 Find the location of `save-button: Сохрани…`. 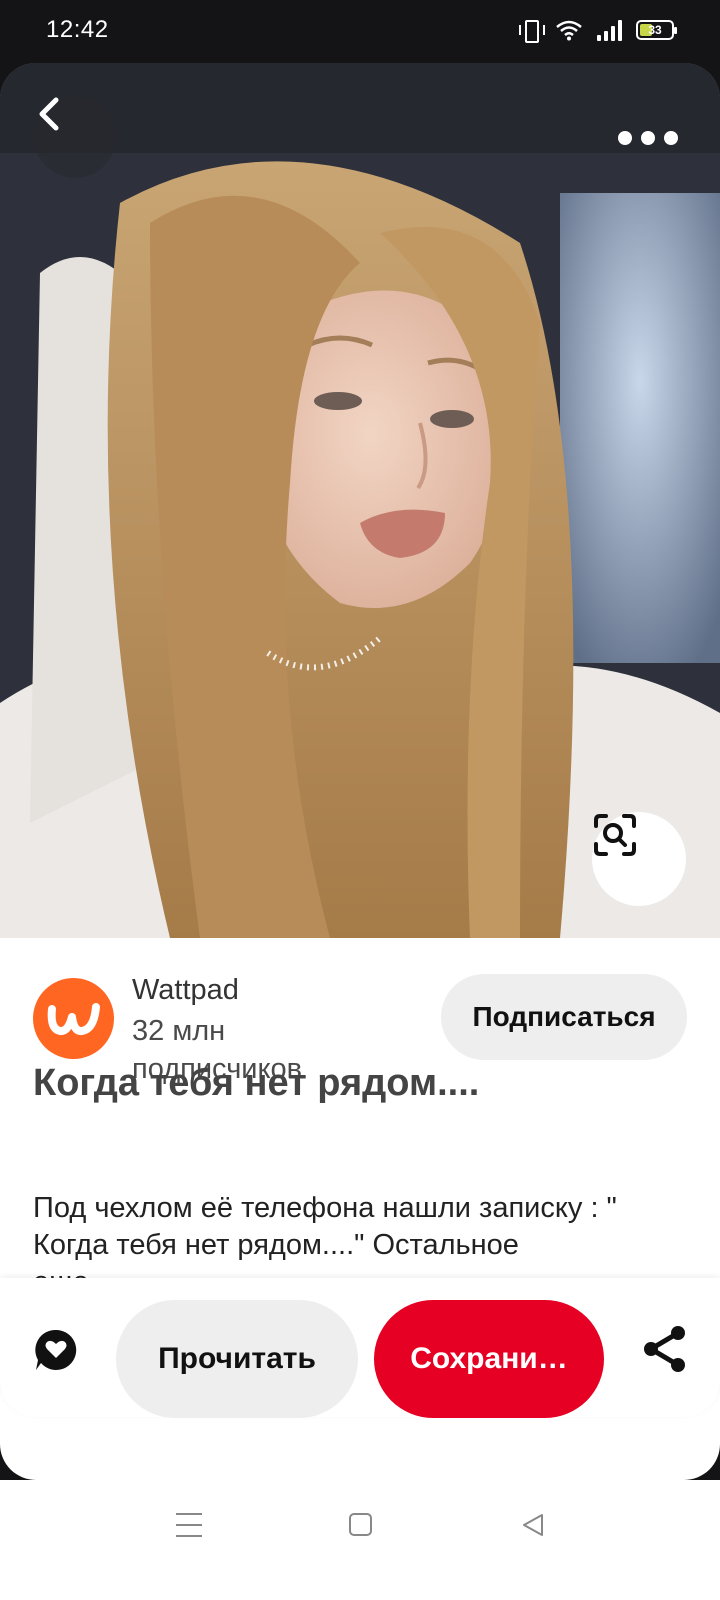

save-button: Сохрани… is located at coordinates (489, 1359).